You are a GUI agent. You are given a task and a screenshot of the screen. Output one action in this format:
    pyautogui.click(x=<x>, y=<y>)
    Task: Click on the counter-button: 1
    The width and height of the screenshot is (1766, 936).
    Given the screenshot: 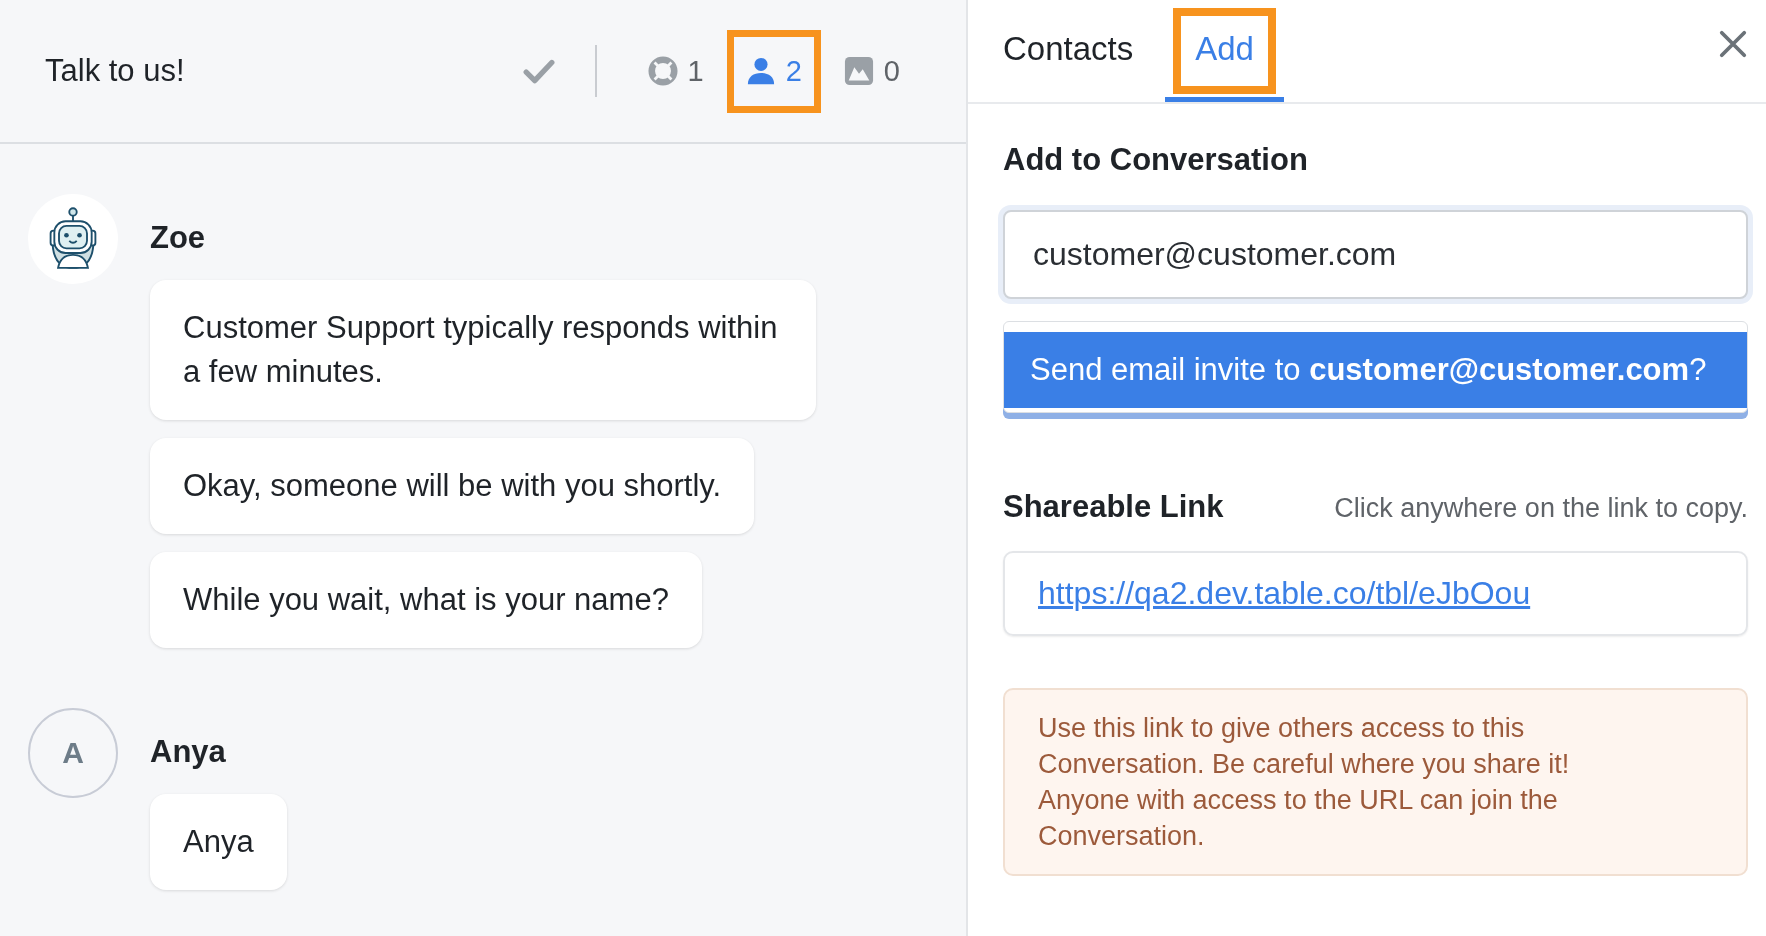 What is the action you would take?
    pyautogui.click(x=675, y=71)
    